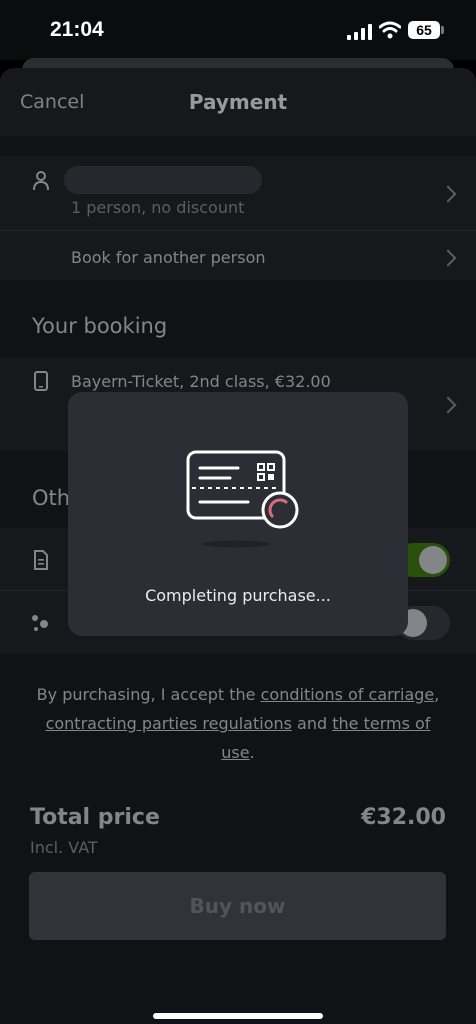 The image size is (476, 1024). I want to click on wifi-icon, so click(390, 30).